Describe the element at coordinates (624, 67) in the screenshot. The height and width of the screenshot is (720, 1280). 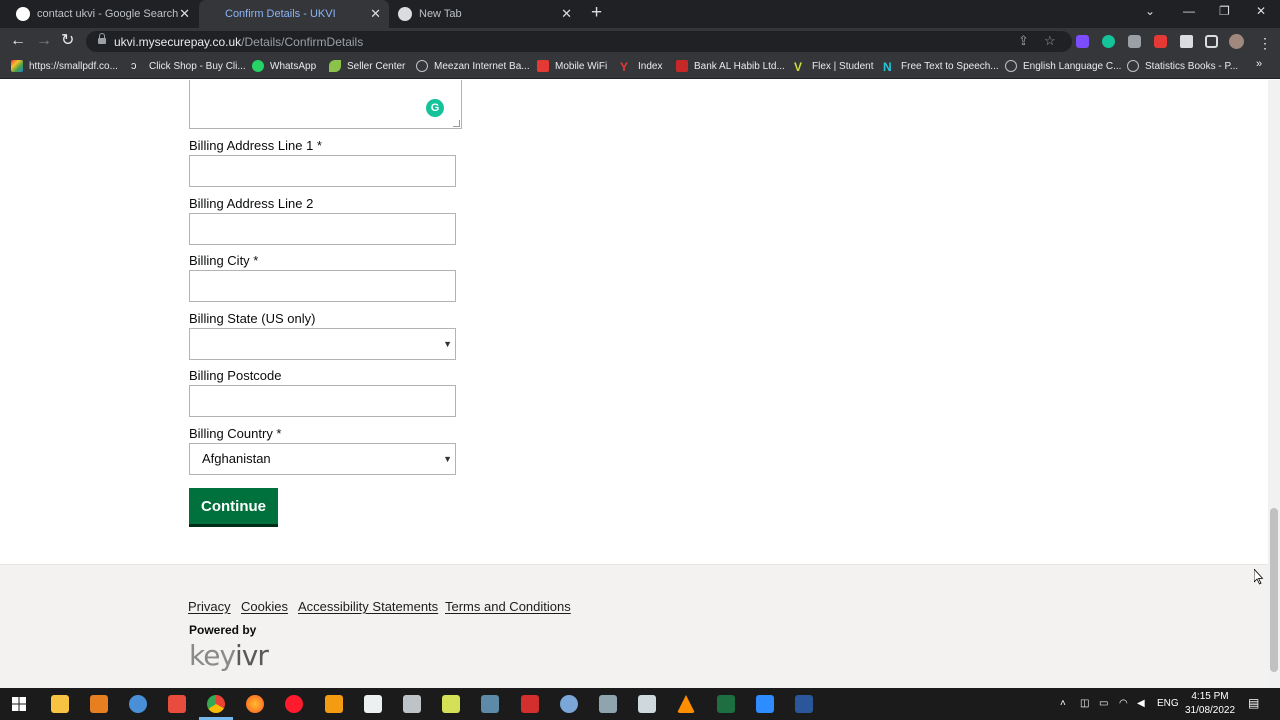
I see `bookmark-favicon-icon: Y` at that location.